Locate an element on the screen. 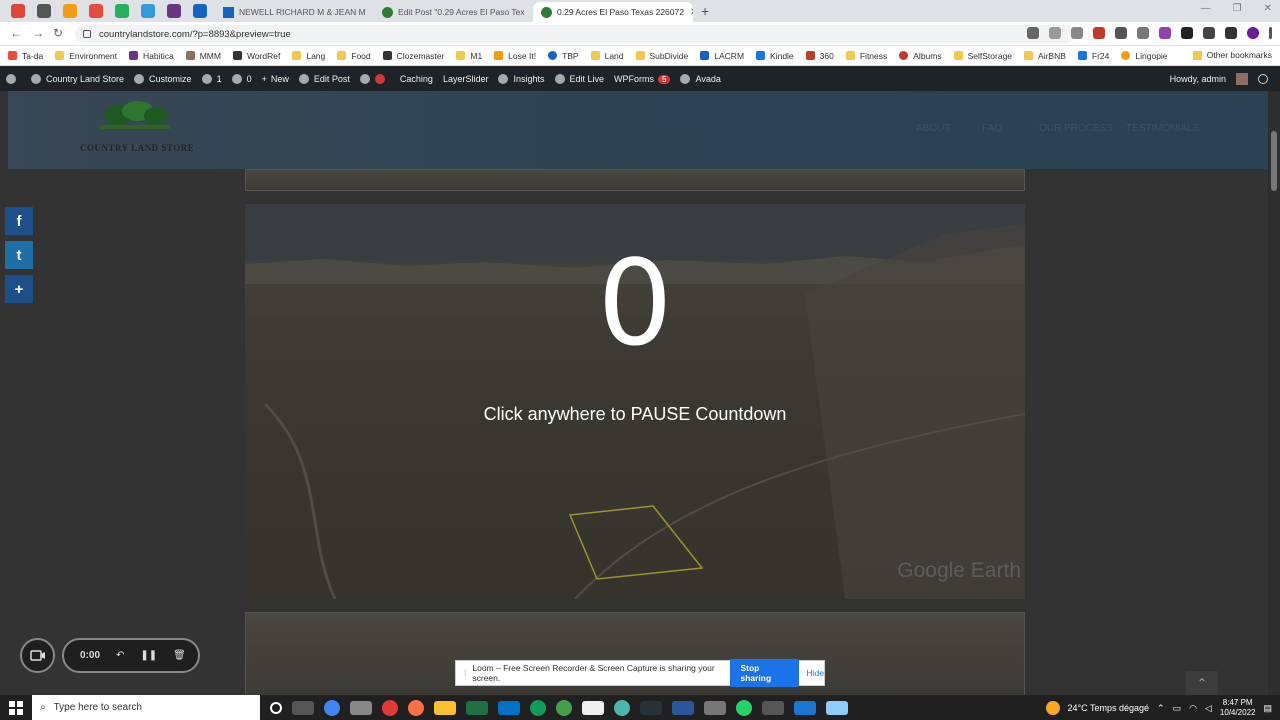 The image size is (1280, 720). wifi-icon: ◠ is located at coordinates (1193, 708).